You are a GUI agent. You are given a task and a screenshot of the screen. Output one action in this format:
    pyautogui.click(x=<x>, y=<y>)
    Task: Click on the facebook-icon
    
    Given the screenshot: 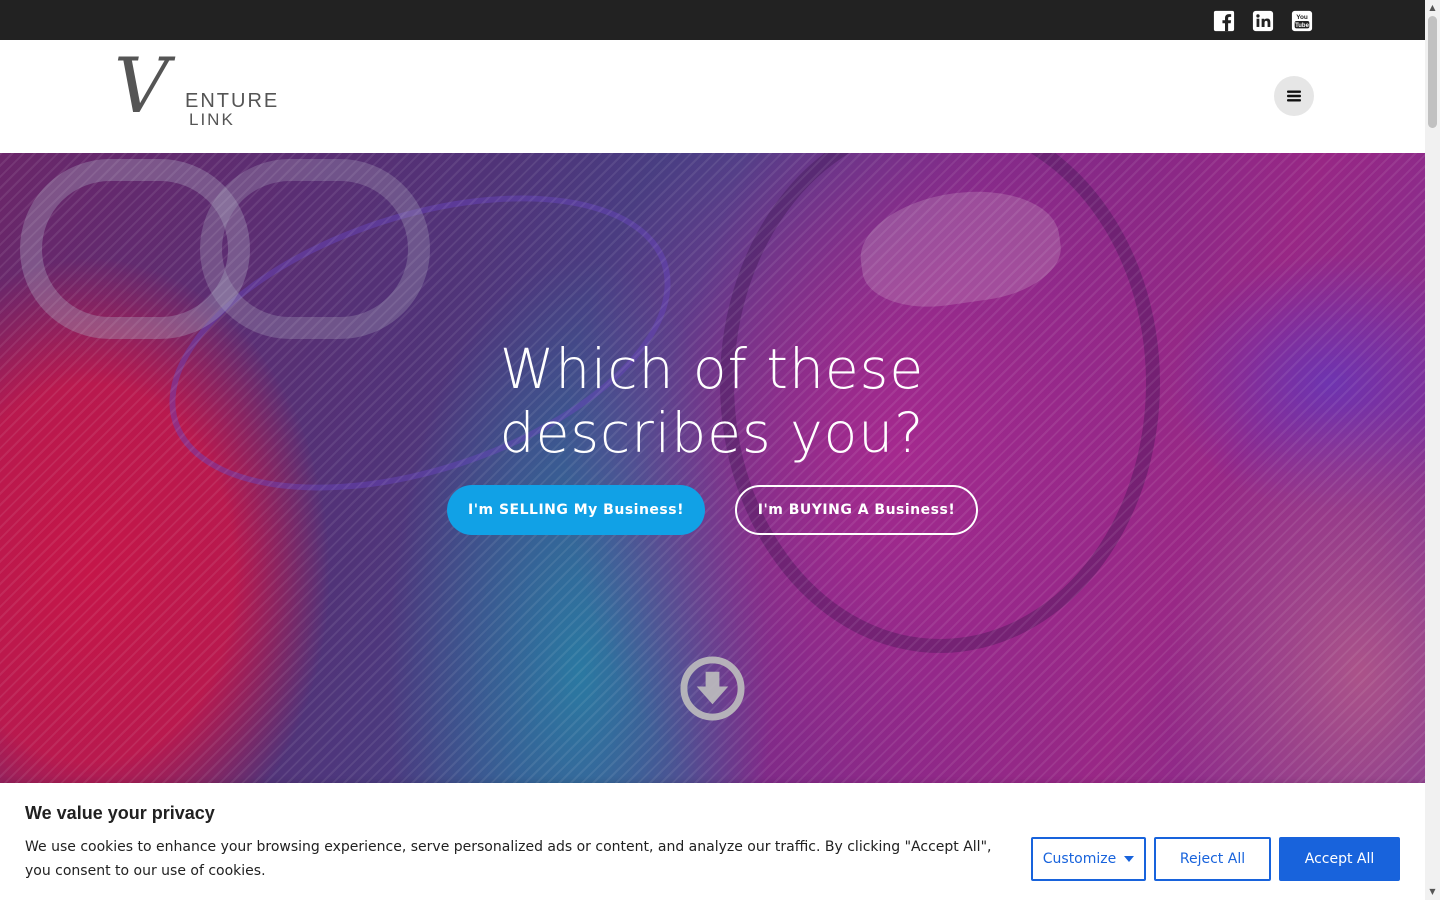 What is the action you would take?
    pyautogui.click(x=1224, y=21)
    